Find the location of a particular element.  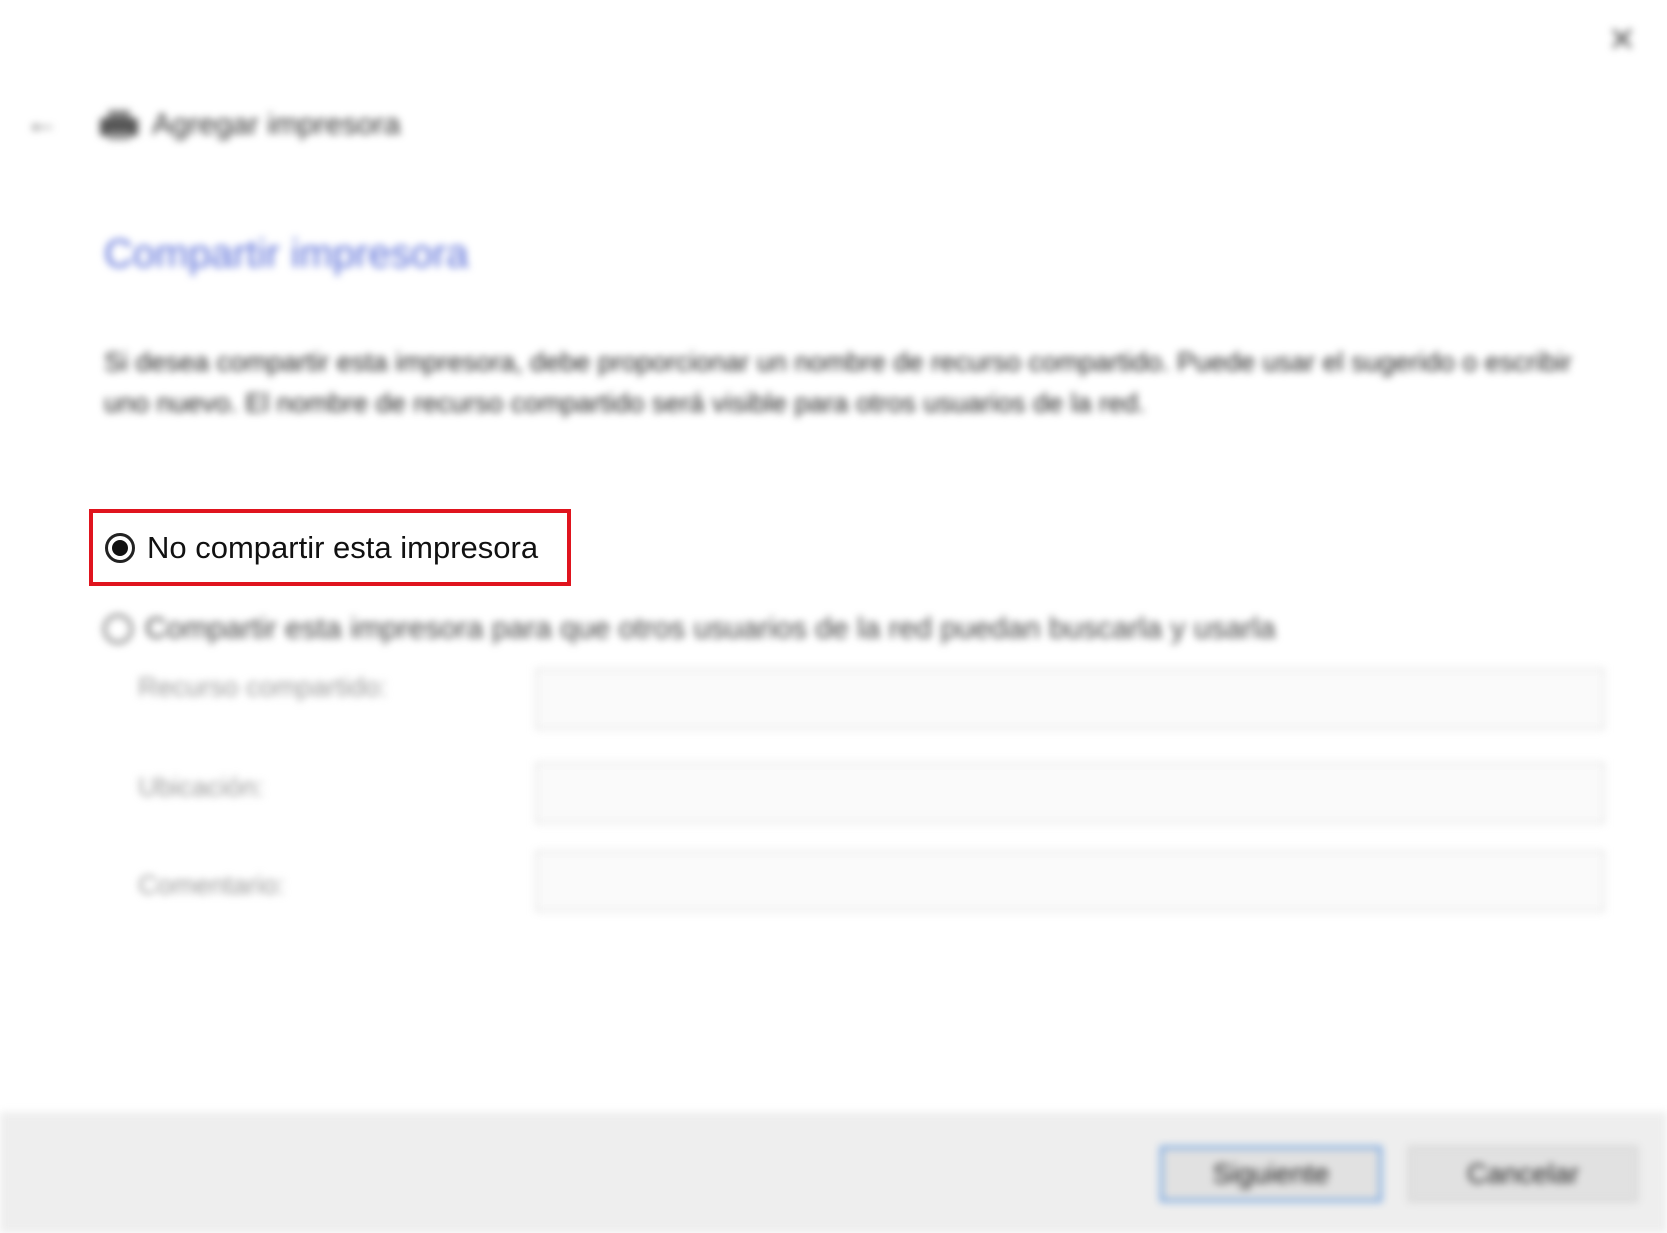

section-title: Compartir impresora is located at coordinates (286, 254).